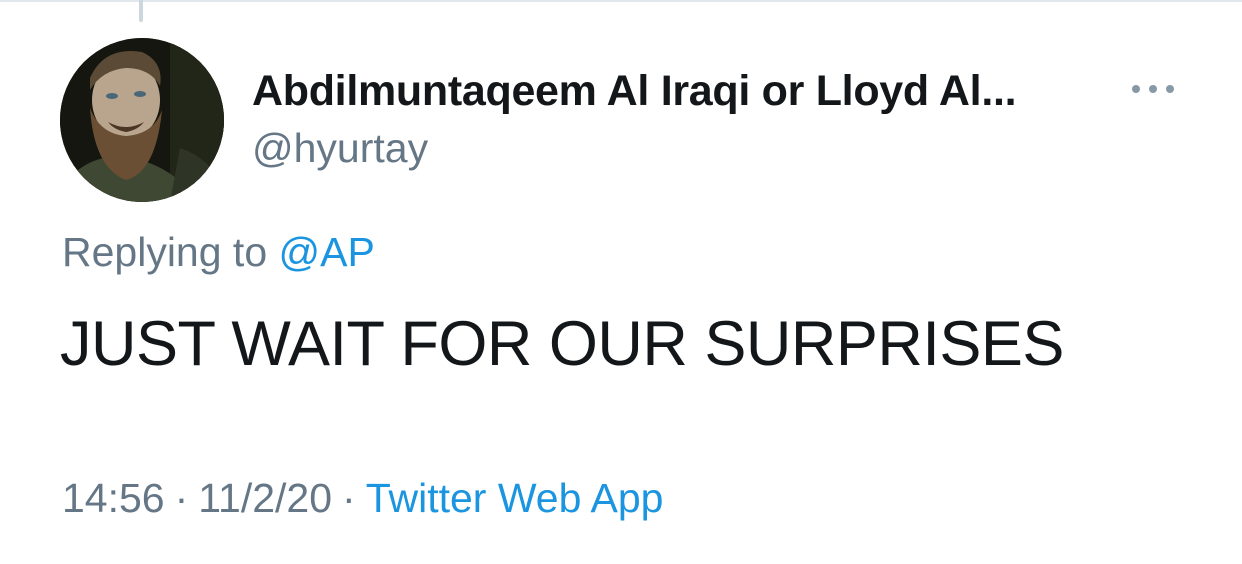 The height and width of the screenshot is (564, 1242). Describe the element at coordinates (362, 498) in the screenshot. I see `tweet-metadata: 14:56 · 11/2/20 · Twitter Web App` at that location.